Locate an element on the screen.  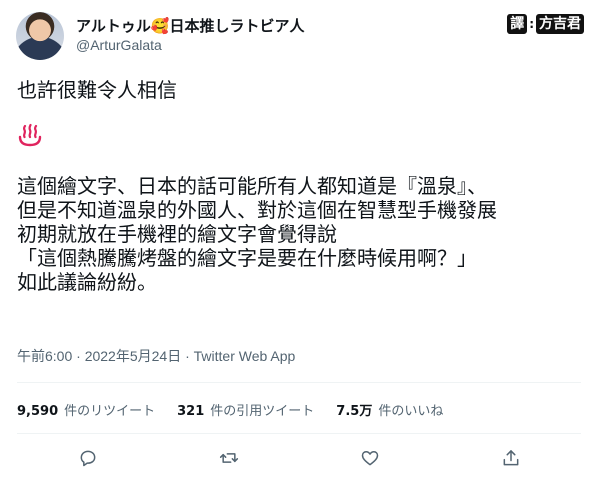
quotes-count: 321 is located at coordinates (191, 411).